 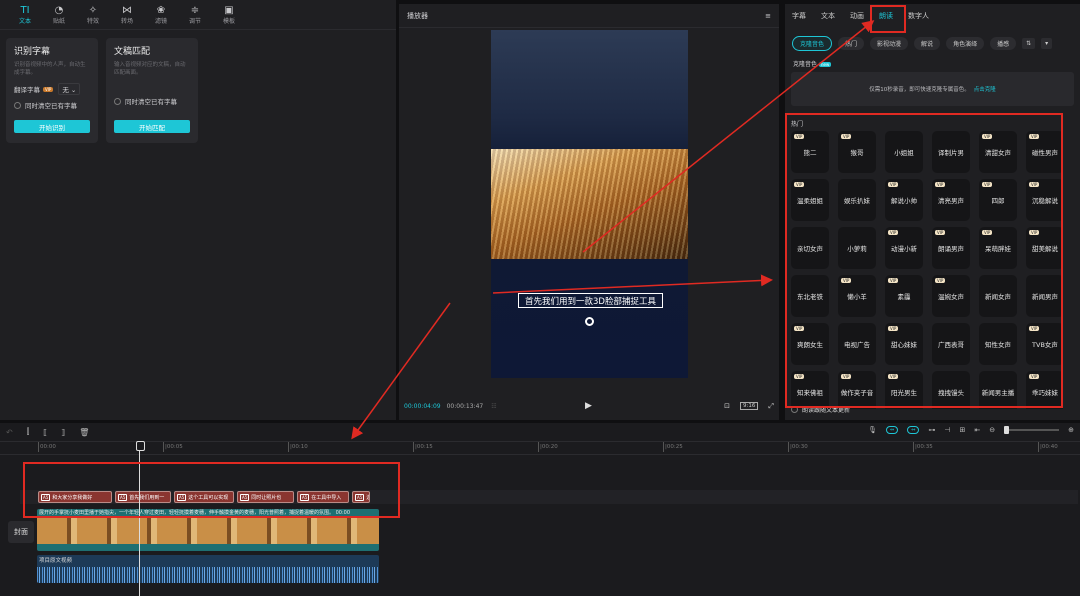 I want to click on video-preview: 首先我们用到一款3D脸部捕捉工具, so click(x=589, y=204).